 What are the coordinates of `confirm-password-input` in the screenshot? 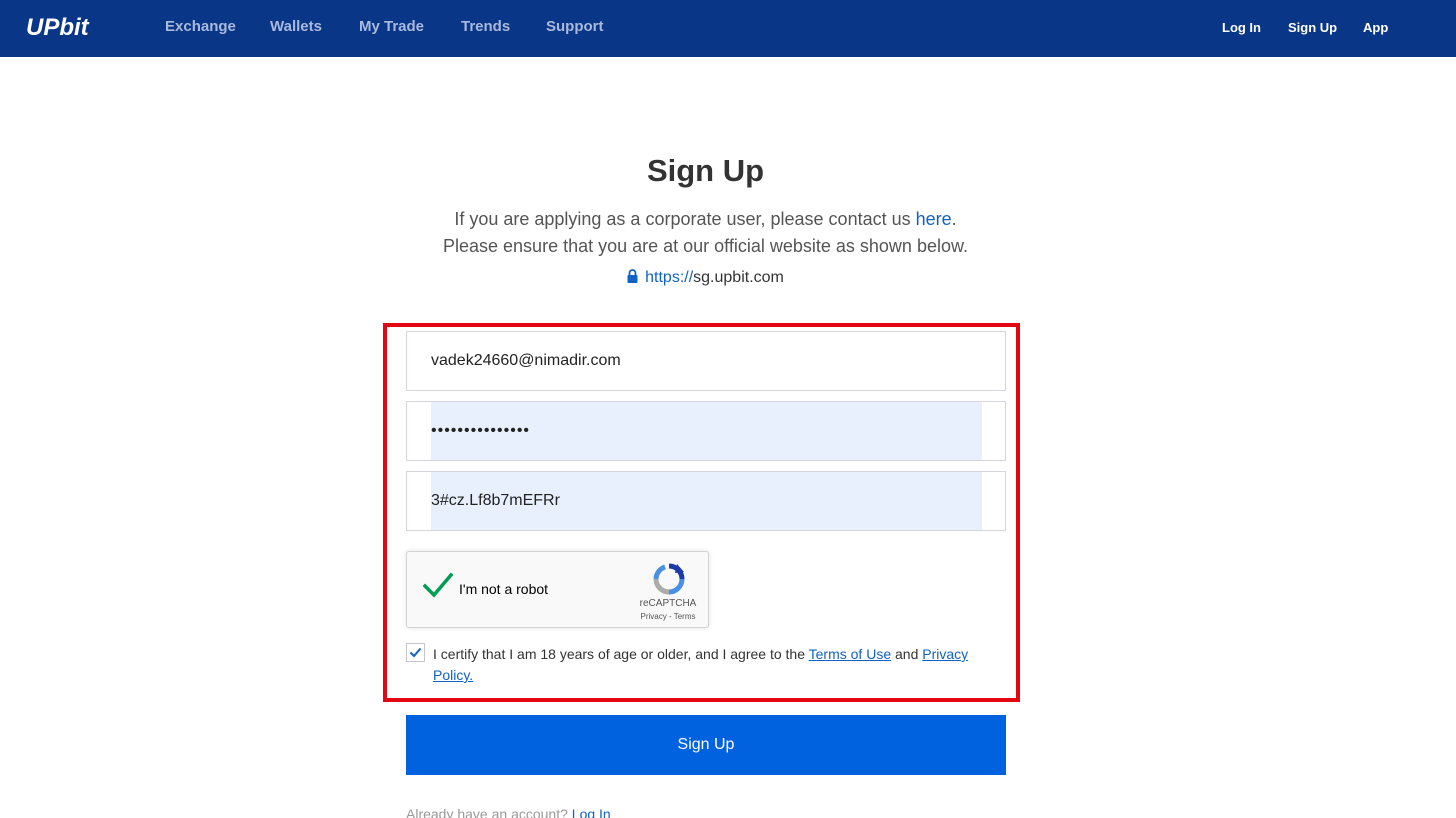 It's located at (706, 501).